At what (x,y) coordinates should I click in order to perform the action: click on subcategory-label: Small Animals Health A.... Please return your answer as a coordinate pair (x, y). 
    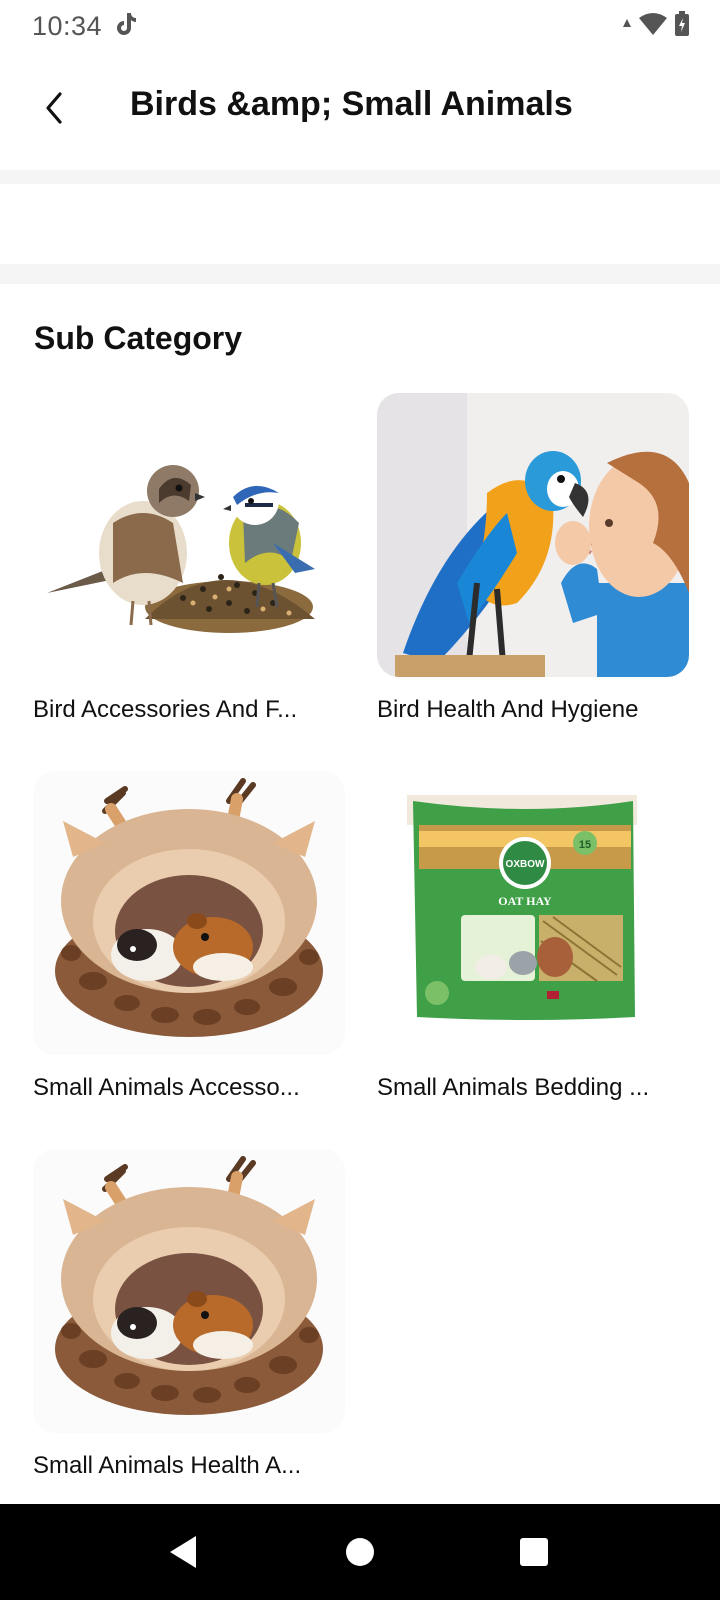
    Looking at the image, I should click on (167, 1465).